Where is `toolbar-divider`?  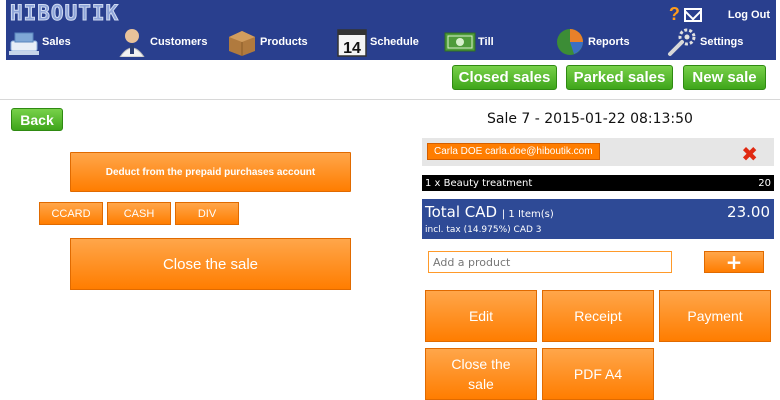
toolbar-divider is located at coordinates (390, 99).